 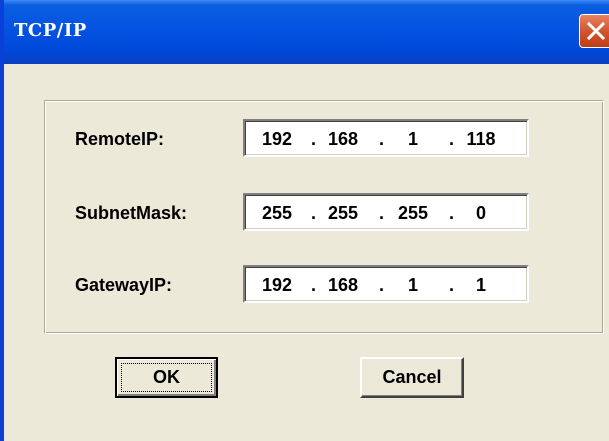 What do you see at coordinates (277, 139) in the screenshot?
I see `remote-ip-octet-1: 192` at bounding box center [277, 139].